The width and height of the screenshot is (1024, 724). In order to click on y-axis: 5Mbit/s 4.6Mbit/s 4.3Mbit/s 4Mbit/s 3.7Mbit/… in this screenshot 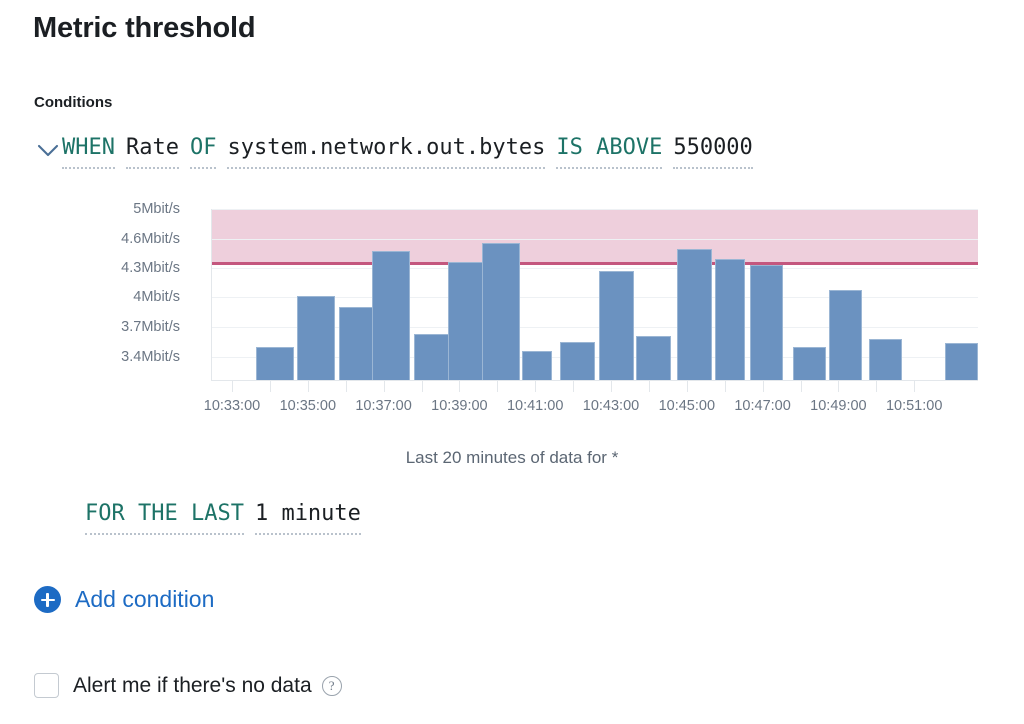, I will do `click(198, 295)`.